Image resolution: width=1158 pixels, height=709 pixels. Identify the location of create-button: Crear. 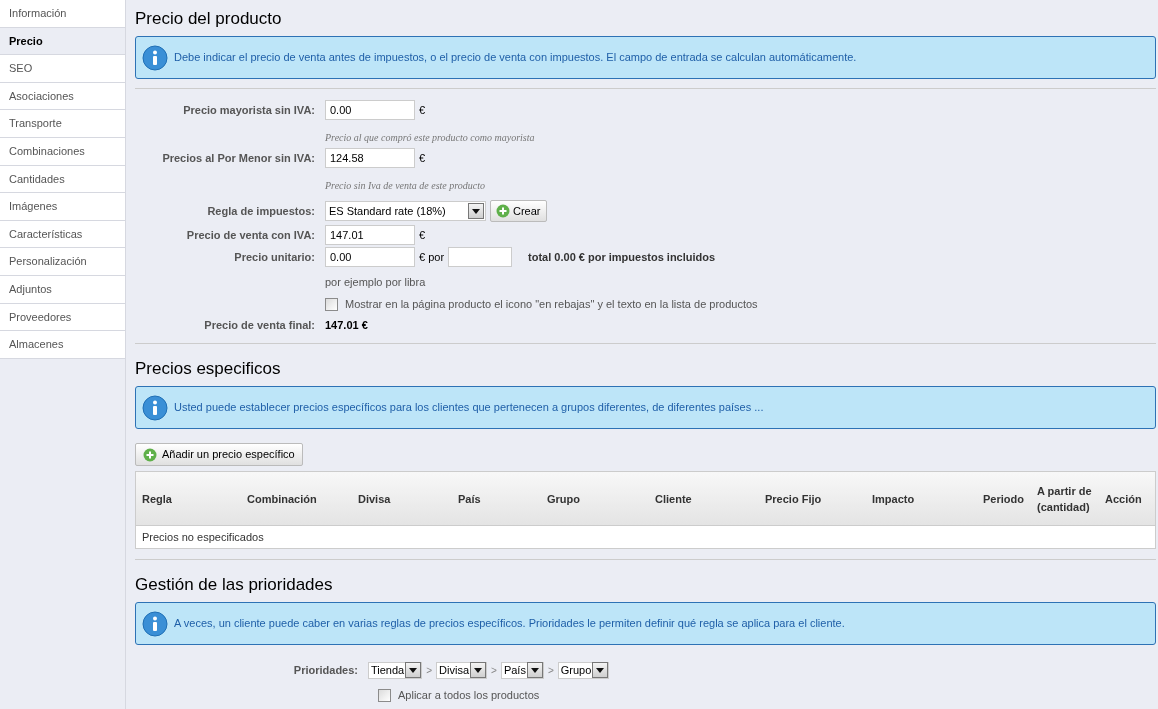
(518, 211).